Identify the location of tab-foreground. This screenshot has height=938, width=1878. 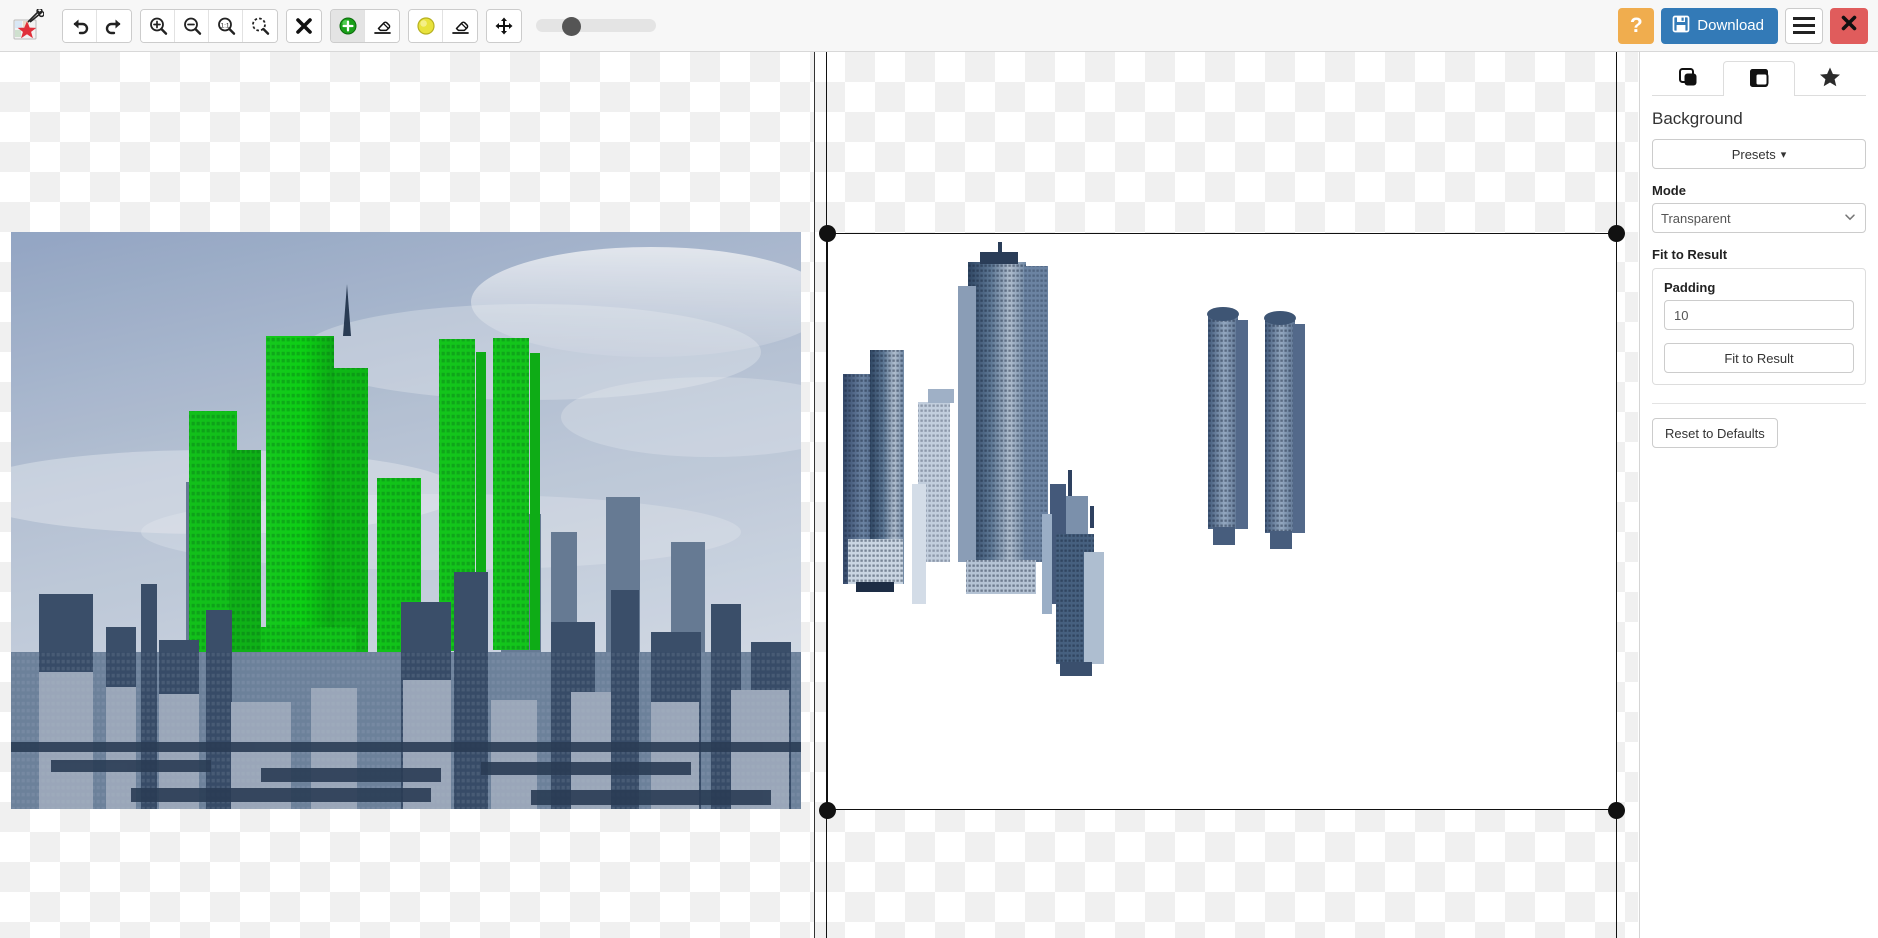
(1687, 78).